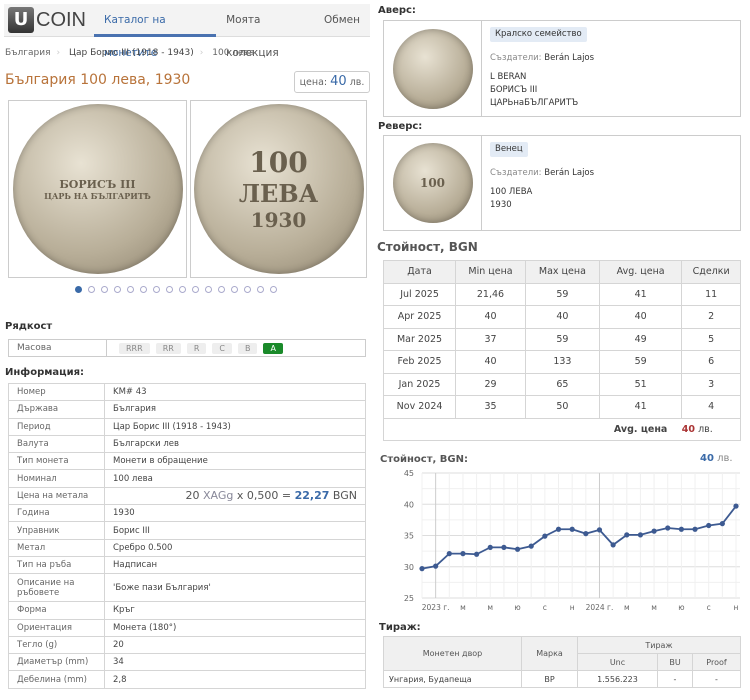 This screenshot has width=750, height=700. Describe the element at coordinates (56, 409) in the screenshot. I see `info-label: Държава` at that location.